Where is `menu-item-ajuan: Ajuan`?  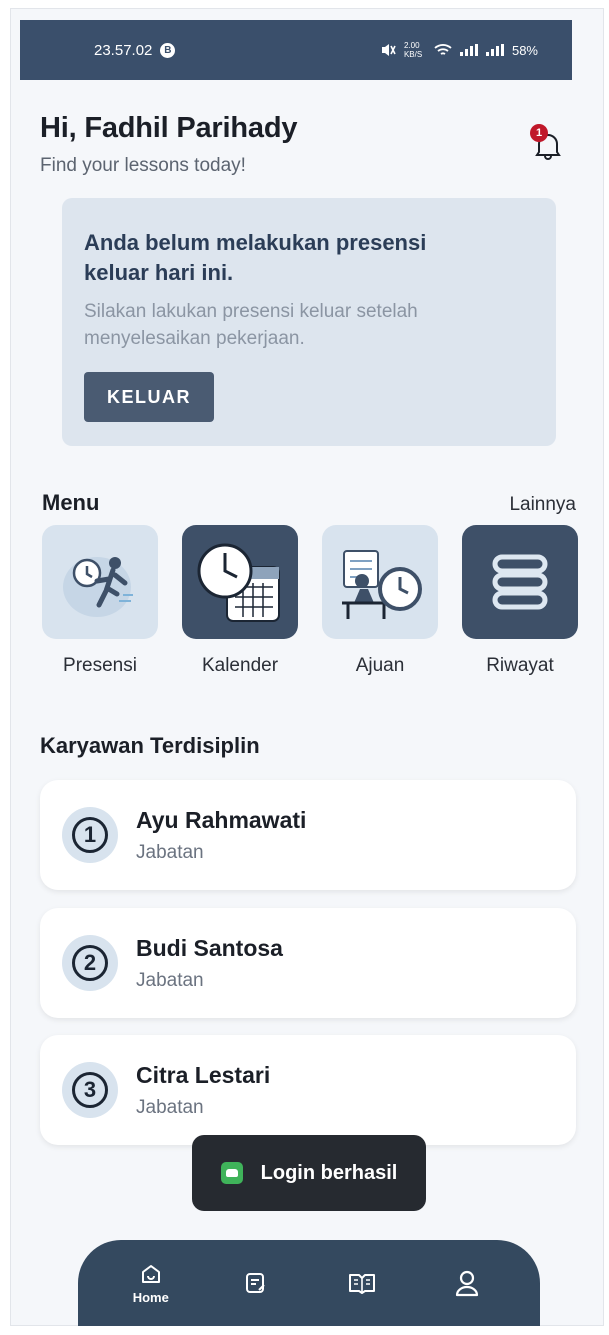
menu-item-ajuan: Ajuan is located at coordinates (380, 601).